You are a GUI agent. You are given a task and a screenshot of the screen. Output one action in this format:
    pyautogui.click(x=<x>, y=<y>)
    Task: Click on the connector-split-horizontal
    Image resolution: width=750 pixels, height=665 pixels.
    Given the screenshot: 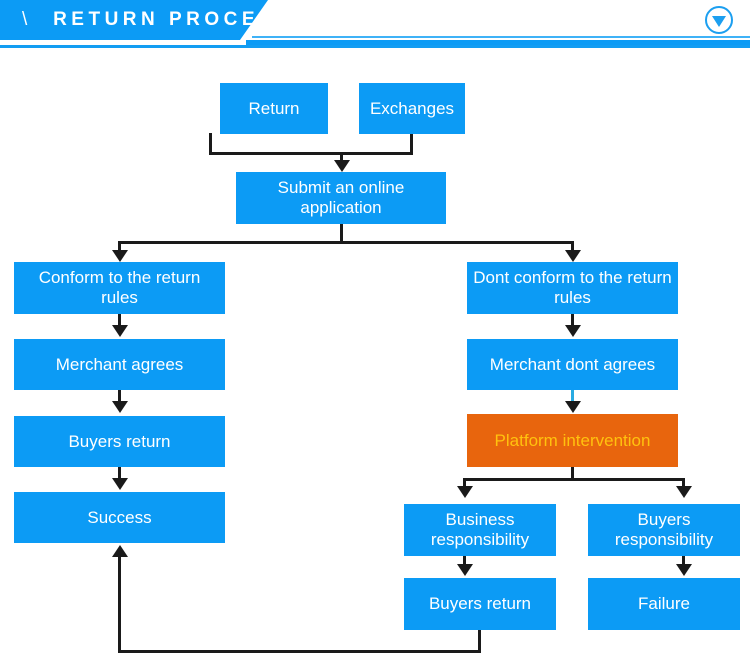 What is the action you would take?
    pyautogui.click(x=345, y=242)
    